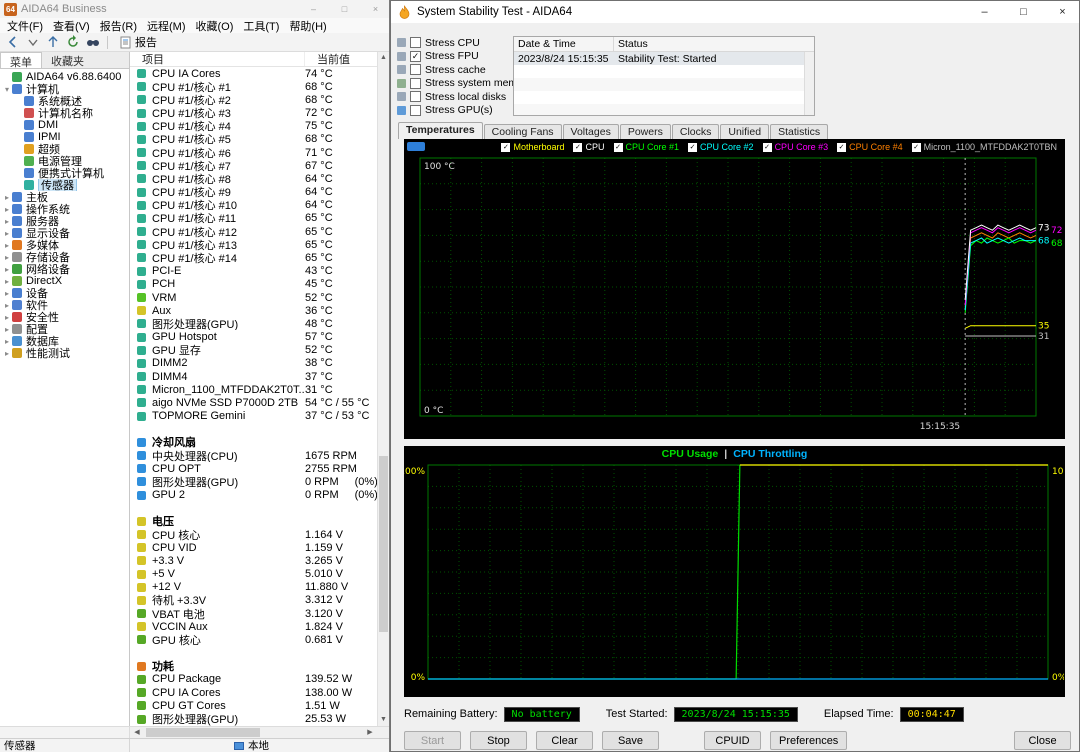 The height and width of the screenshot is (752, 1080). Describe the element at coordinates (253, 560) in the screenshot. I see `sensor-row: +3.3 V 3.265 V` at that location.